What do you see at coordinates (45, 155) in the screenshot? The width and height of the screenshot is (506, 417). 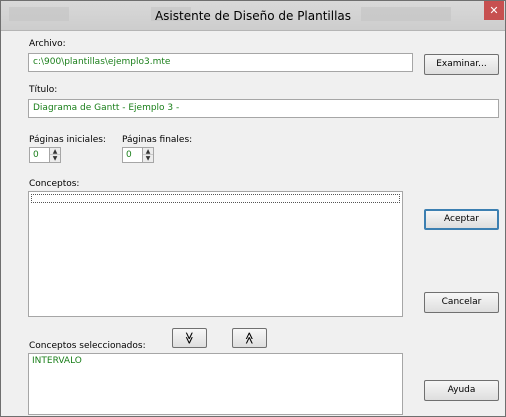 I see `paginas-iniciales-stepper: 0 ▲ ▼` at bounding box center [45, 155].